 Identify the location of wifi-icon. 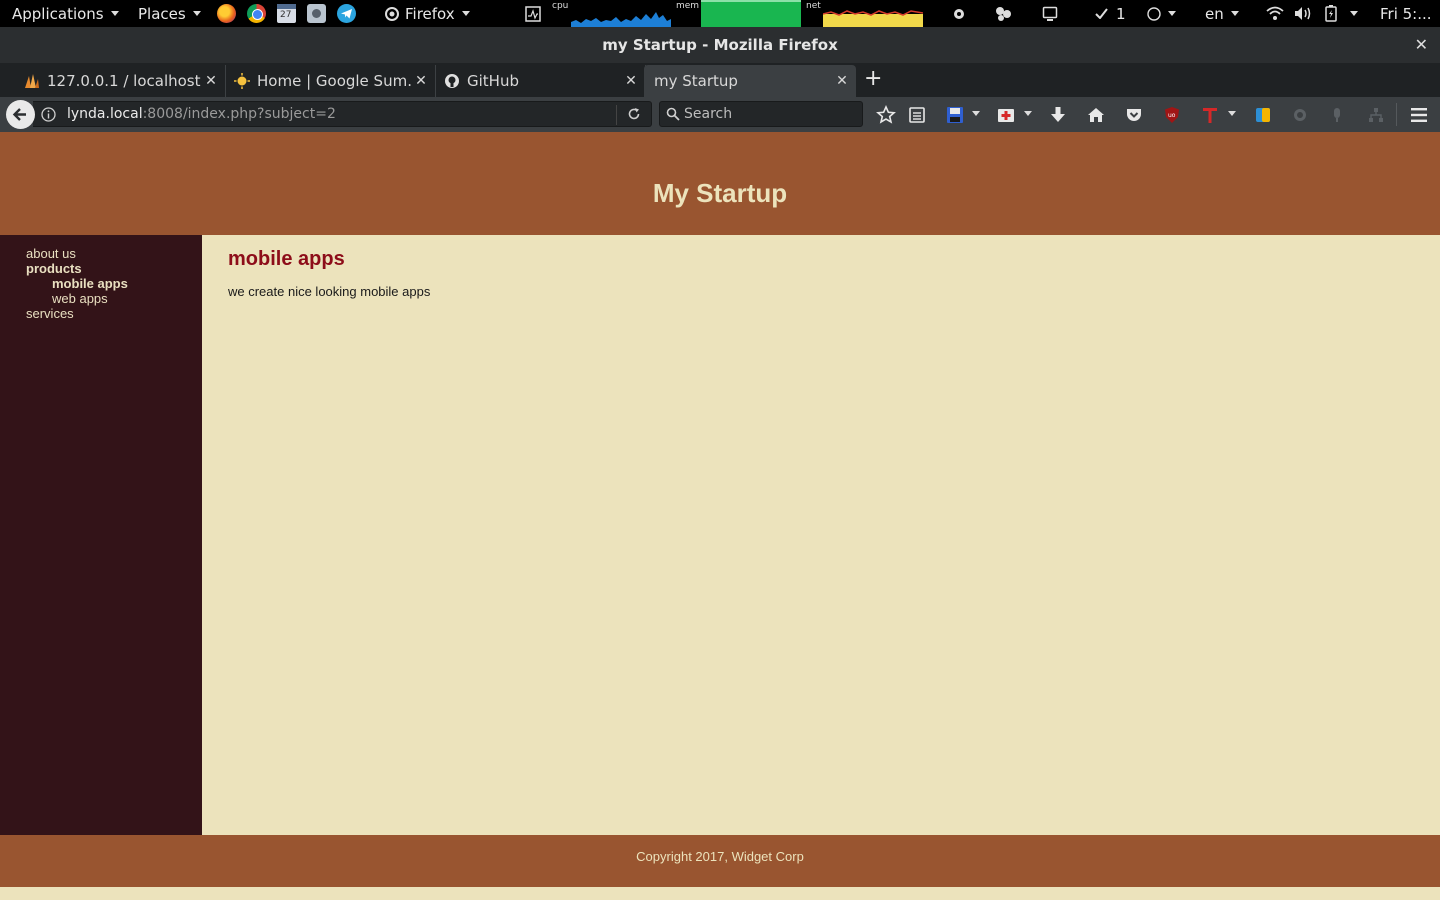
(1275, 13).